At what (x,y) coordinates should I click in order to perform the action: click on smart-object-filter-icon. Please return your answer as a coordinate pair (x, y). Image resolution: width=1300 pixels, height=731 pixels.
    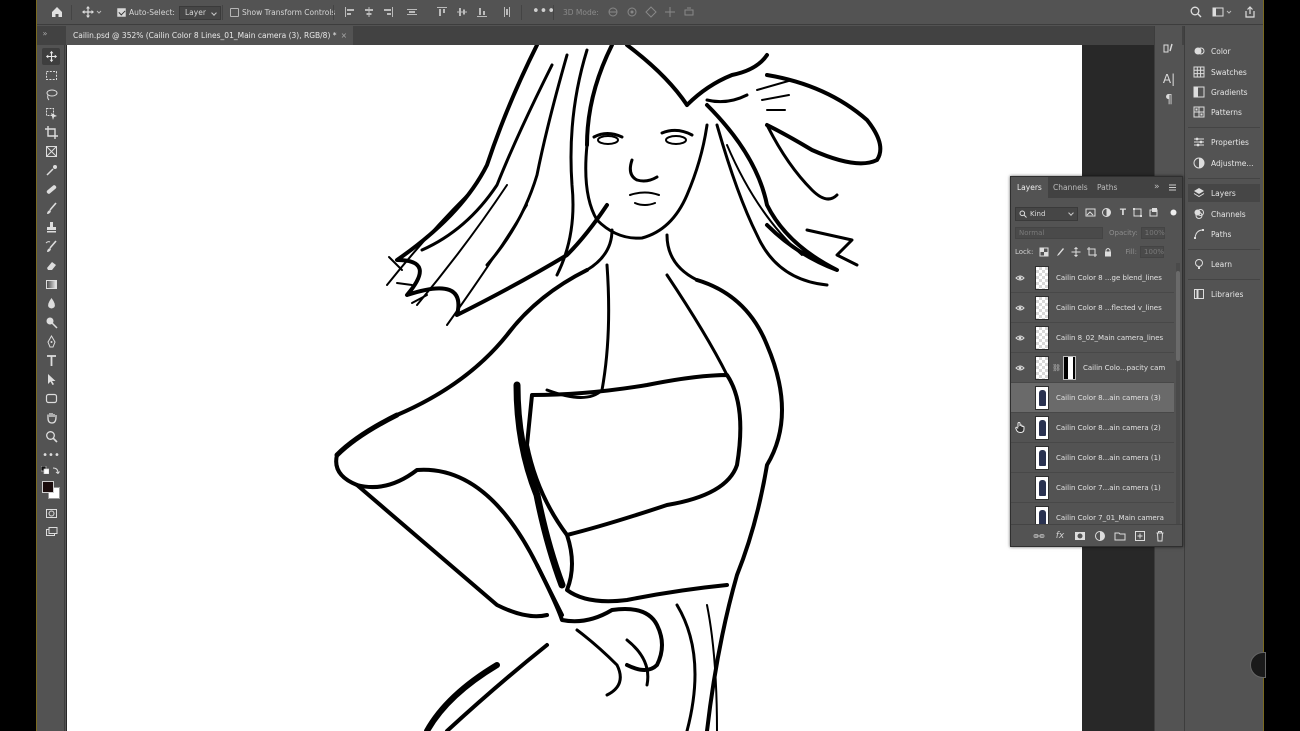
    Looking at the image, I should click on (1154, 213).